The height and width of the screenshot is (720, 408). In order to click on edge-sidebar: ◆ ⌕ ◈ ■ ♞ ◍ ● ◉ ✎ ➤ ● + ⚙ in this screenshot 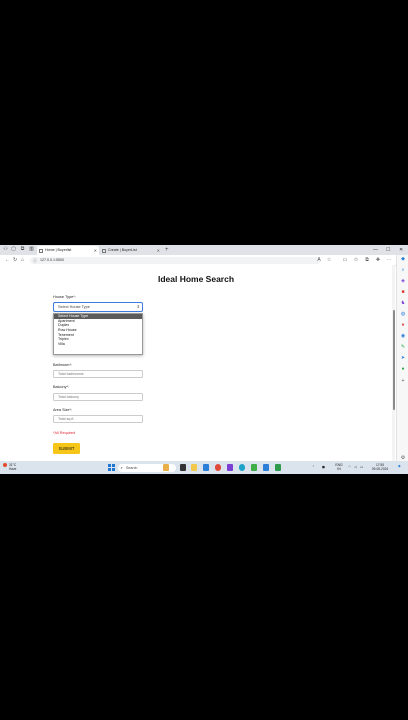, I will do `click(402, 360)`.